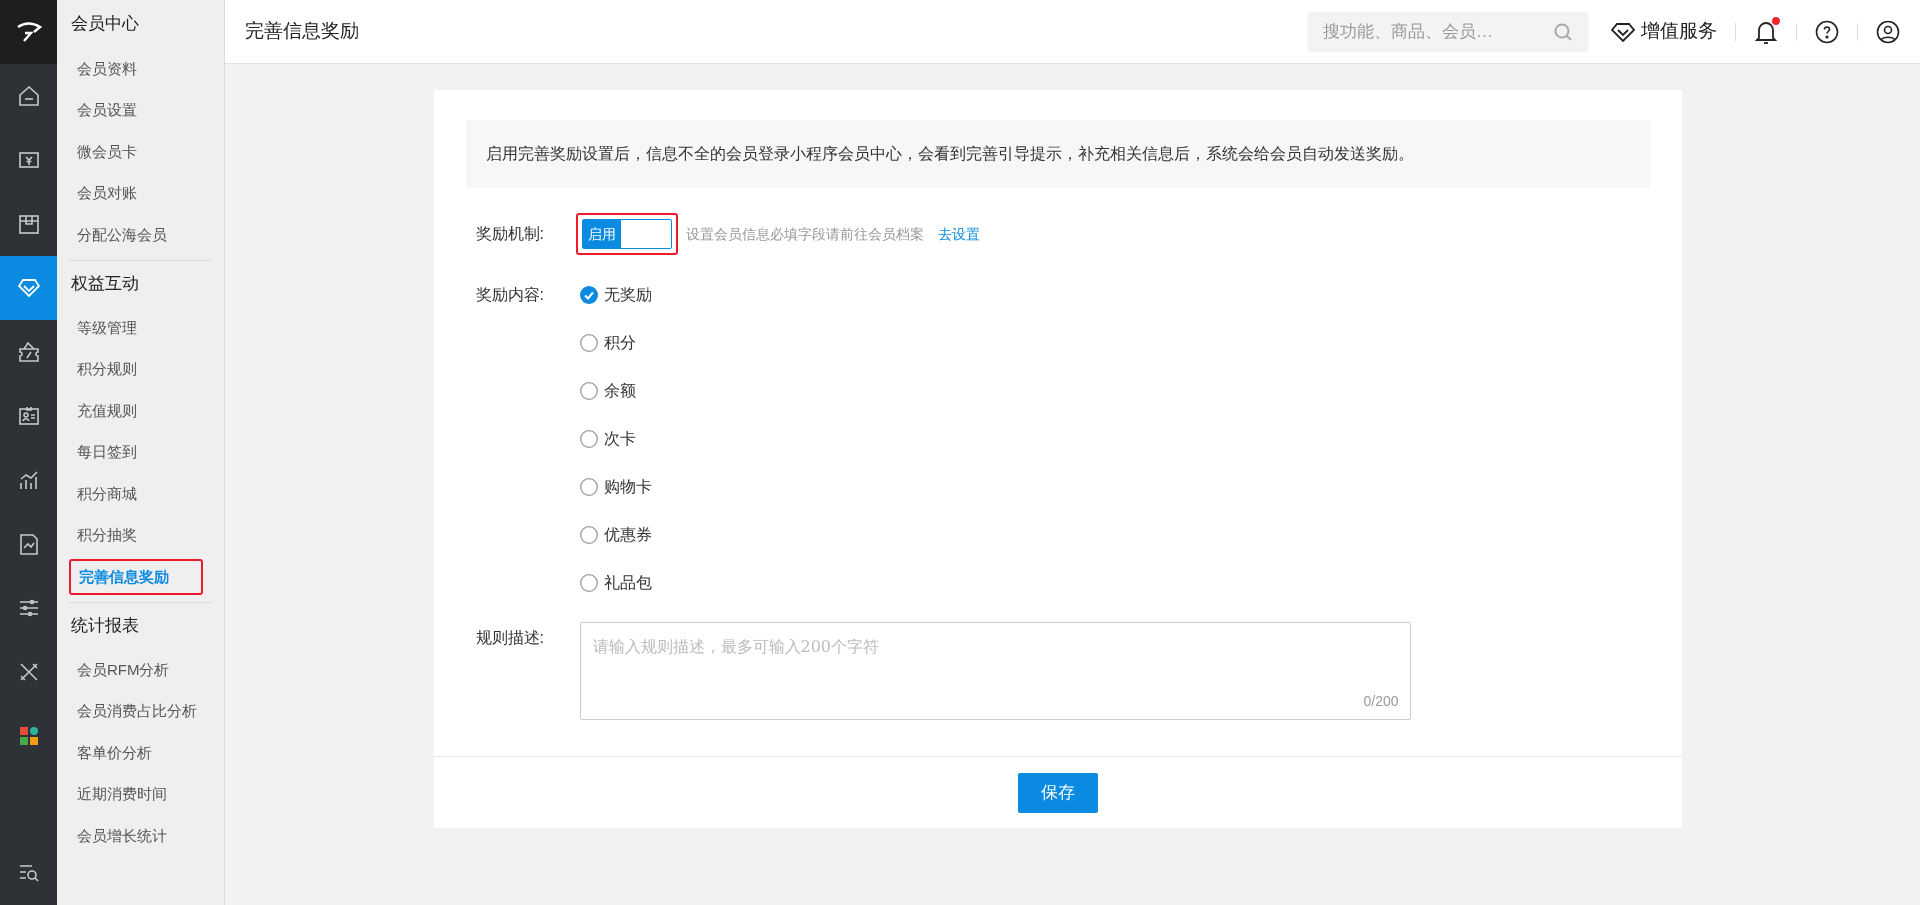 This screenshot has height=905, width=1920. Describe the element at coordinates (107, 327) in the screenshot. I see `sidebar-item: 等级管理` at that location.